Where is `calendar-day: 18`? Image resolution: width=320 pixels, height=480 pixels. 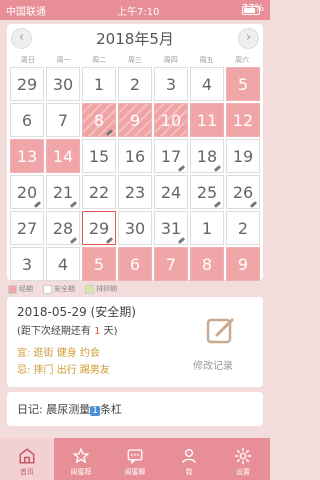
calendar-day: 18 is located at coordinates (207, 156).